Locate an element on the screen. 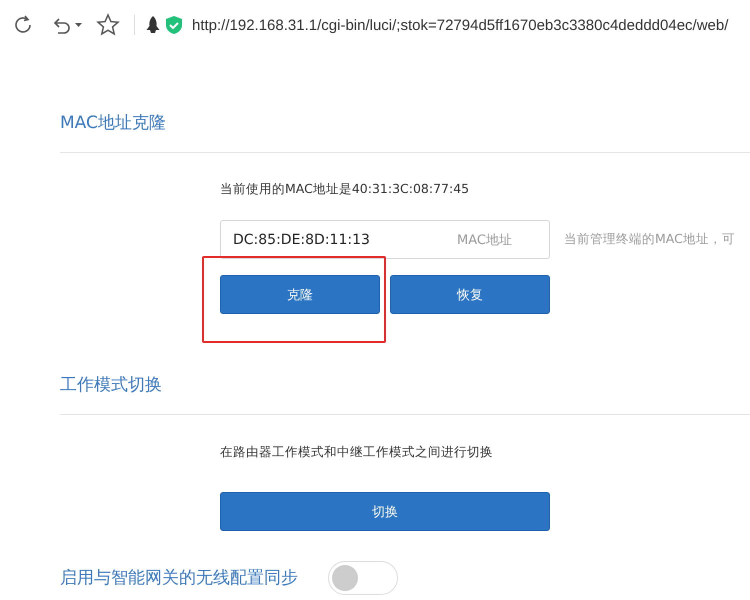  action-button: 克隆 is located at coordinates (300, 294).